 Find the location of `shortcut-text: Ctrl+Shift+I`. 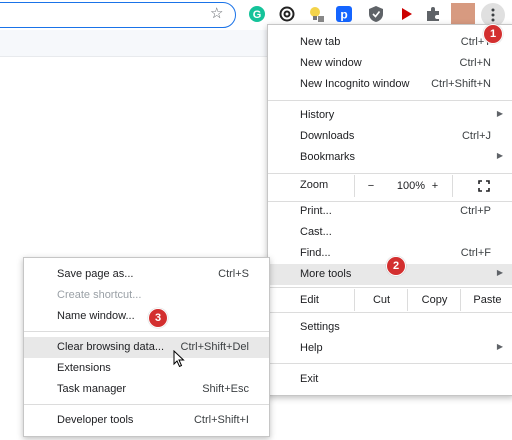

shortcut-text: Ctrl+Shift+I is located at coordinates (221, 420).